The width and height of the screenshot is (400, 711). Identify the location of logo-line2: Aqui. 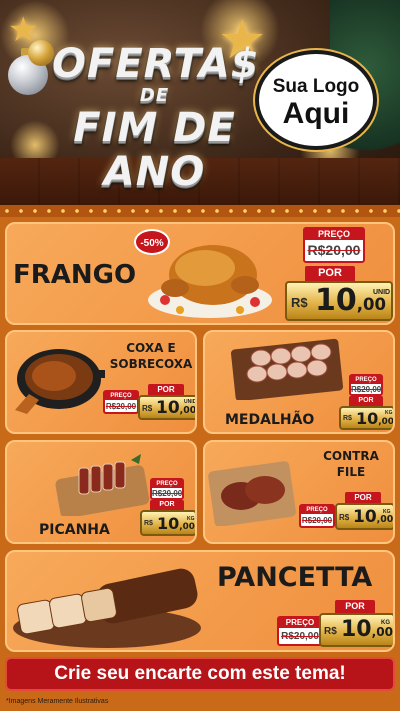
(316, 113).